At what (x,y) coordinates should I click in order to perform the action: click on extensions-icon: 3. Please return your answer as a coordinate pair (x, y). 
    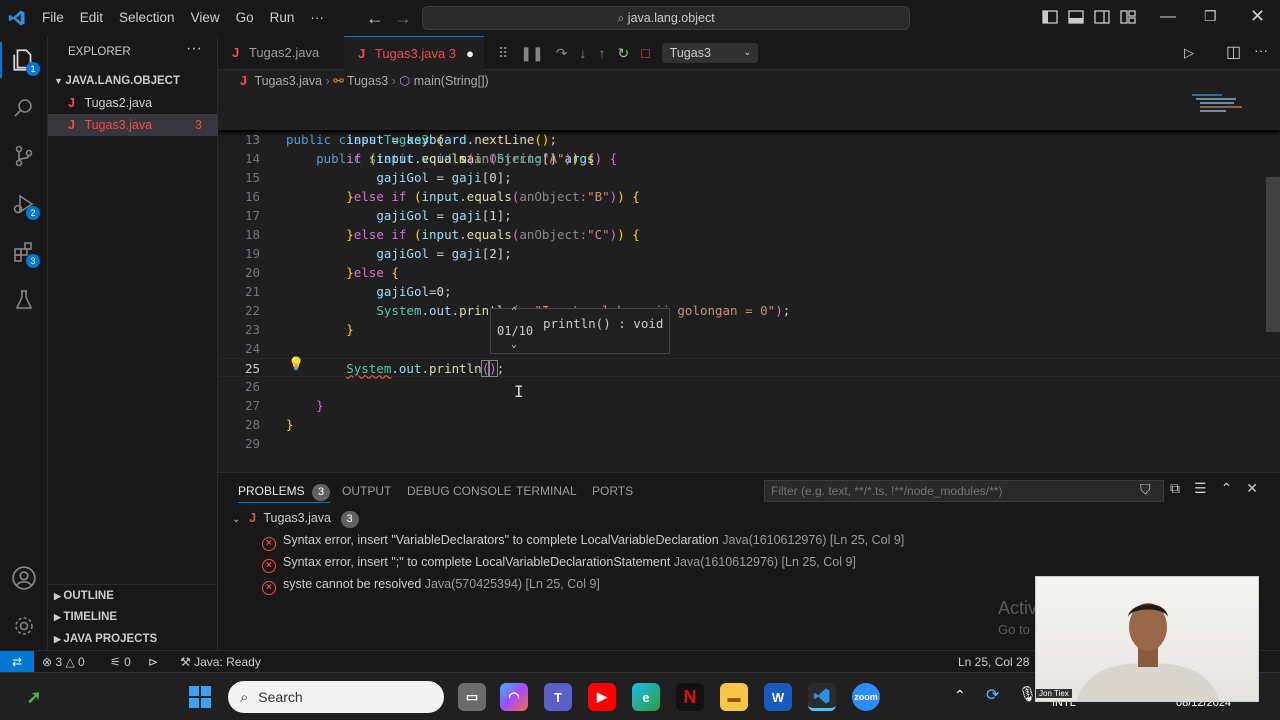
    Looking at the image, I should click on (24, 252).